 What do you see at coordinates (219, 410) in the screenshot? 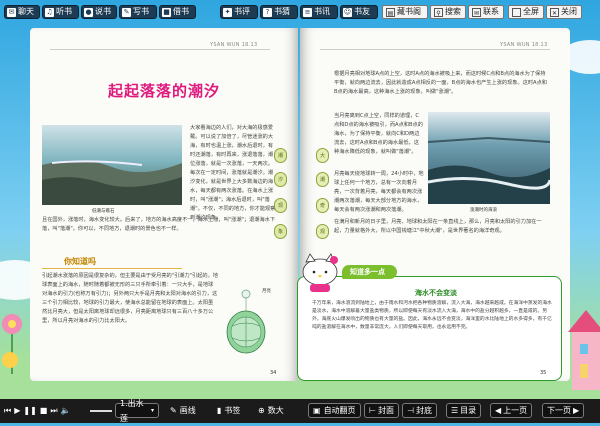
I see `bookmark-icon: ▮` at bounding box center [219, 410].